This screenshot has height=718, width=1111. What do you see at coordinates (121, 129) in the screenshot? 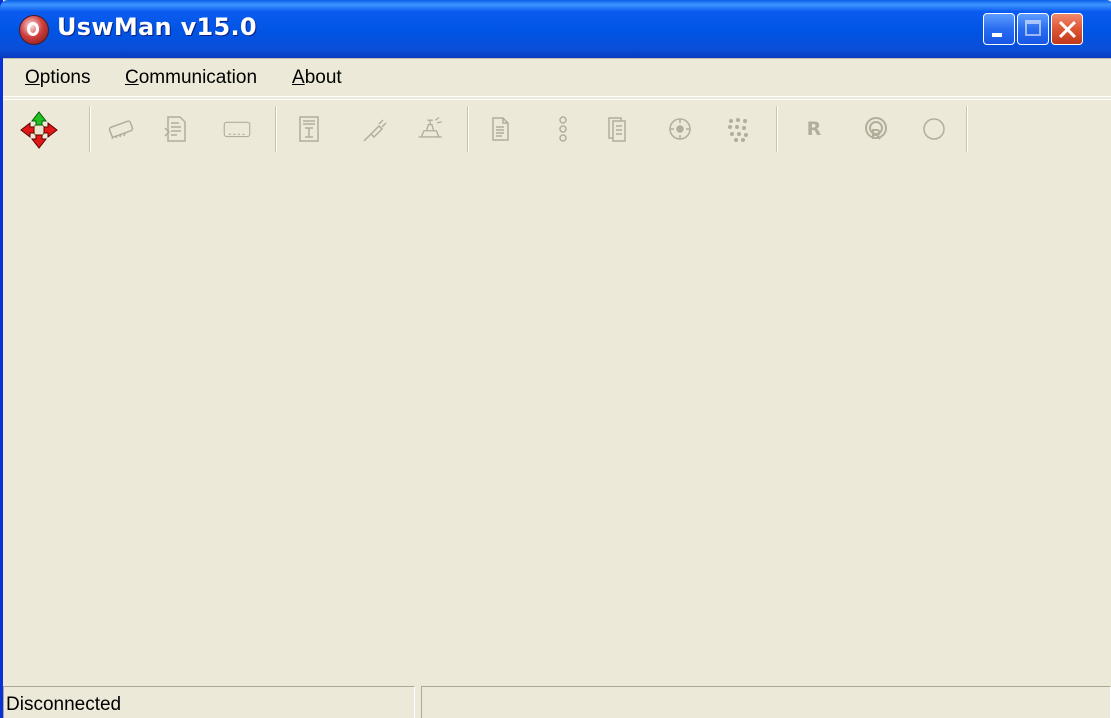
I see `chip-icon` at bounding box center [121, 129].